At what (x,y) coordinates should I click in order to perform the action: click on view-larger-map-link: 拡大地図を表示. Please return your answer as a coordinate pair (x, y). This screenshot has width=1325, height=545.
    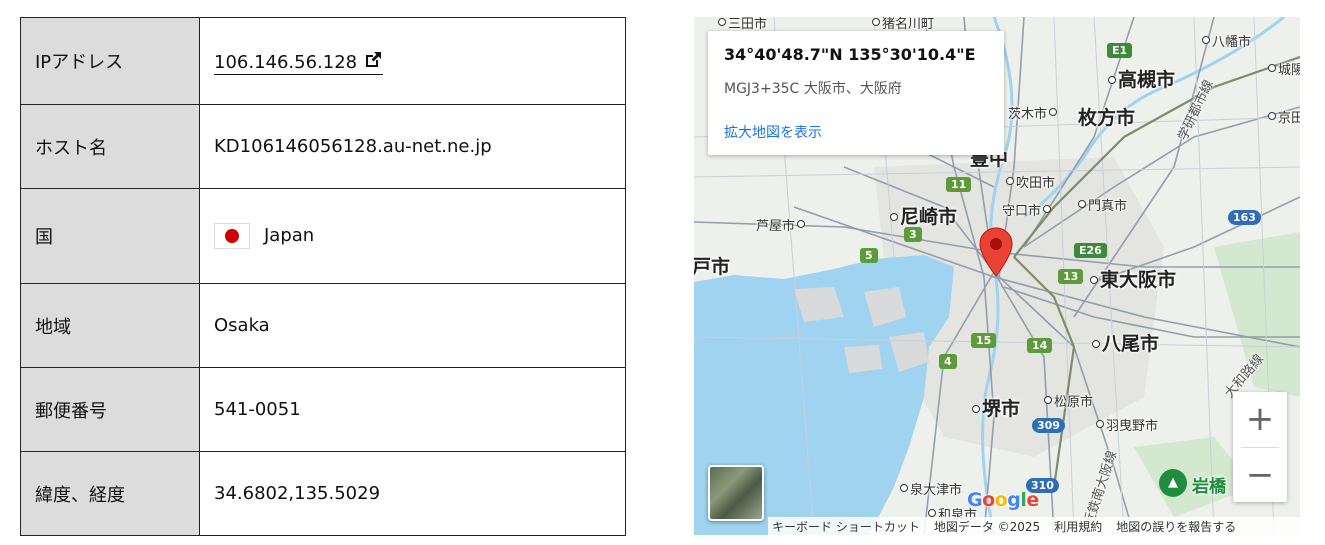
    Looking at the image, I should click on (773, 132).